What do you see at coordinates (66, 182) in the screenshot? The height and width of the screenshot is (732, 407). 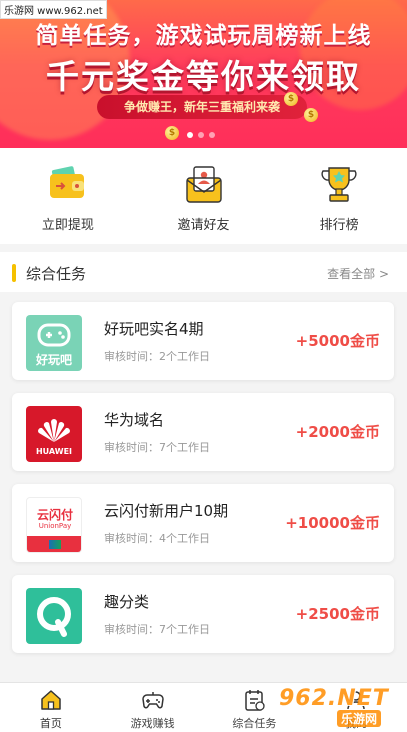 I see `wallet-icon` at bounding box center [66, 182].